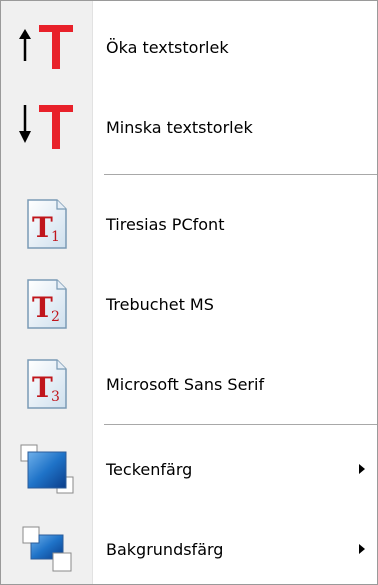  What do you see at coordinates (46, 47) in the screenshot?
I see `increase-text-size-icon` at bounding box center [46, 47].